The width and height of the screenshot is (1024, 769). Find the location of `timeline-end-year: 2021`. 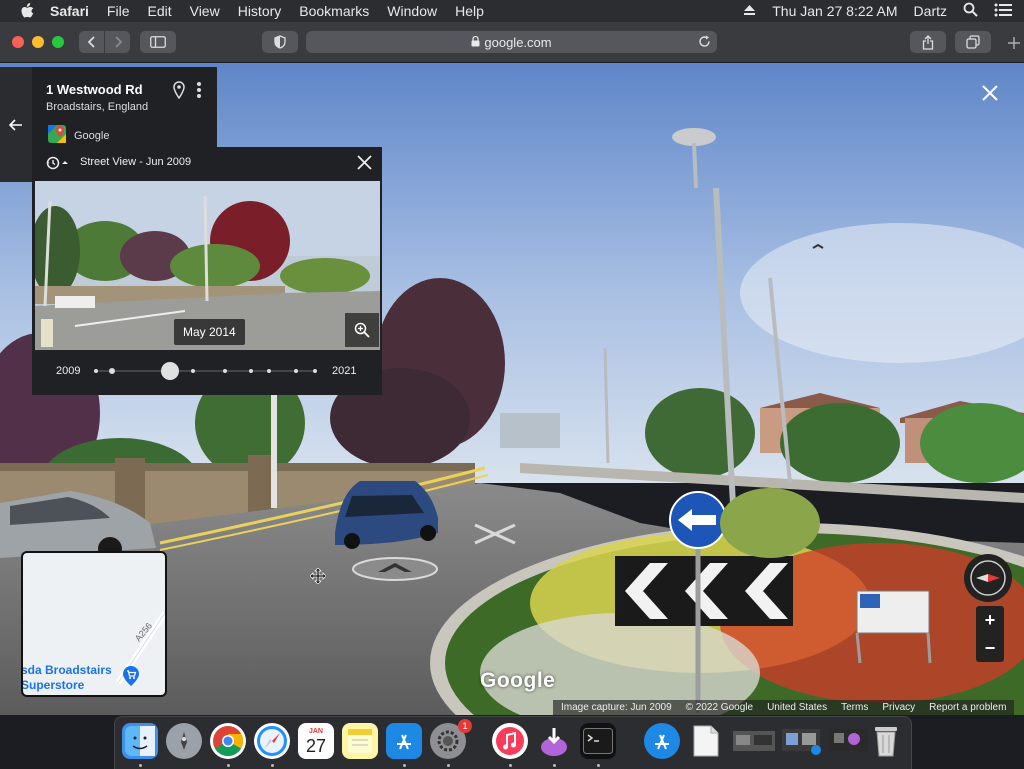

timeline-end-year: 2021 is located at coordinates (344, 371).